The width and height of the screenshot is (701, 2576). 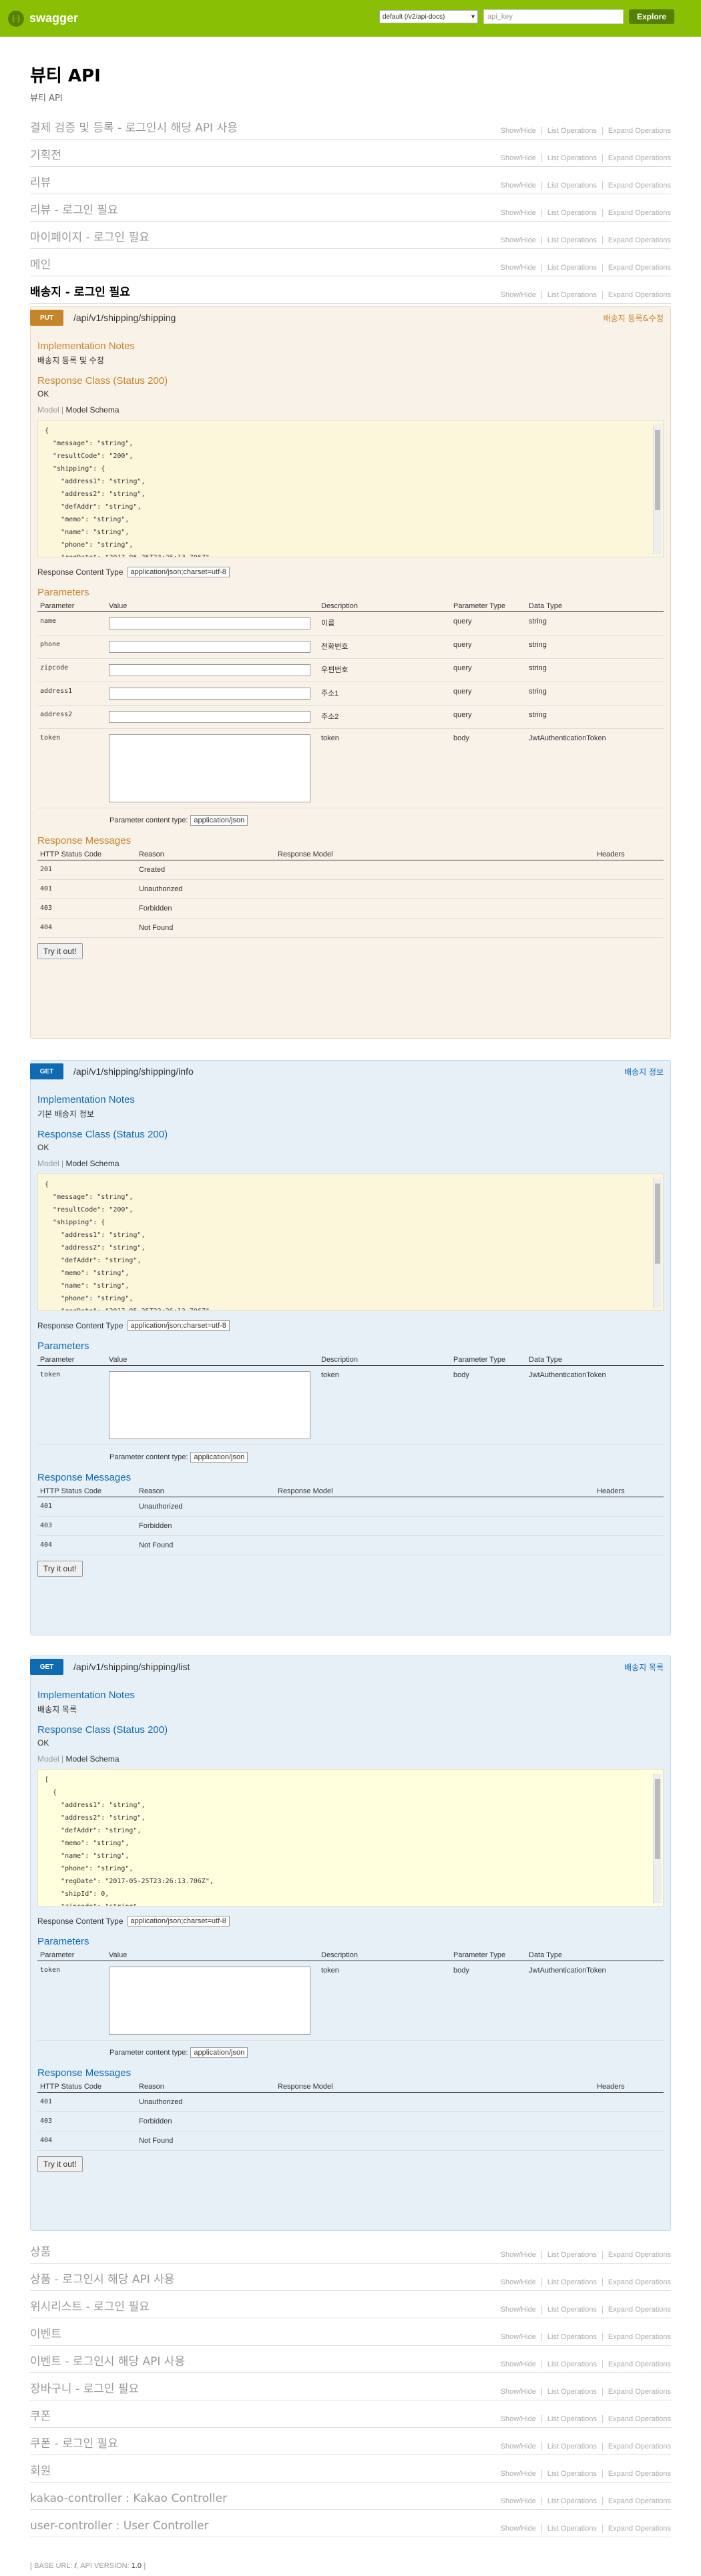 What do you see at coordinates (634, 318) in the screenshot?
I see `operation-summary: 배송지 등록&수정` at bounding box center [634, 318].